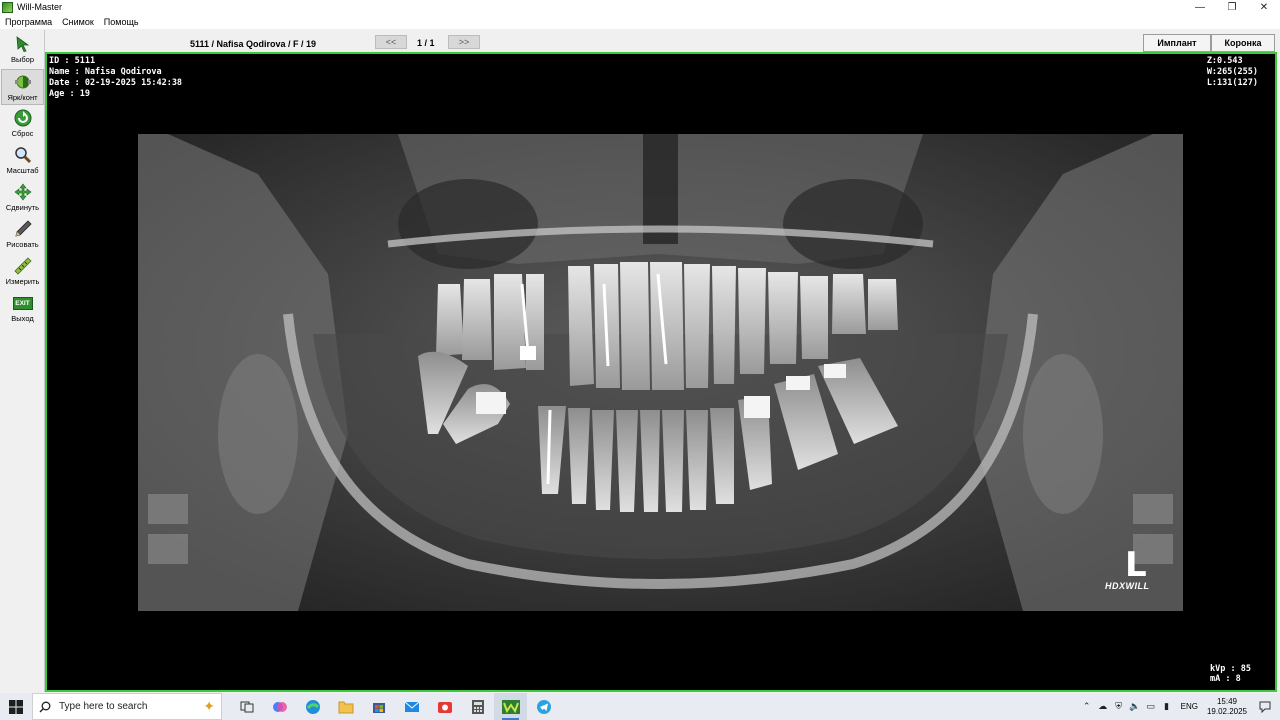 The width and height of the screenshot is (1280, 720). Describe the element at coordinates (426, 43) in the screenshot. I see `page-indicator: 1 / 1` at that location.